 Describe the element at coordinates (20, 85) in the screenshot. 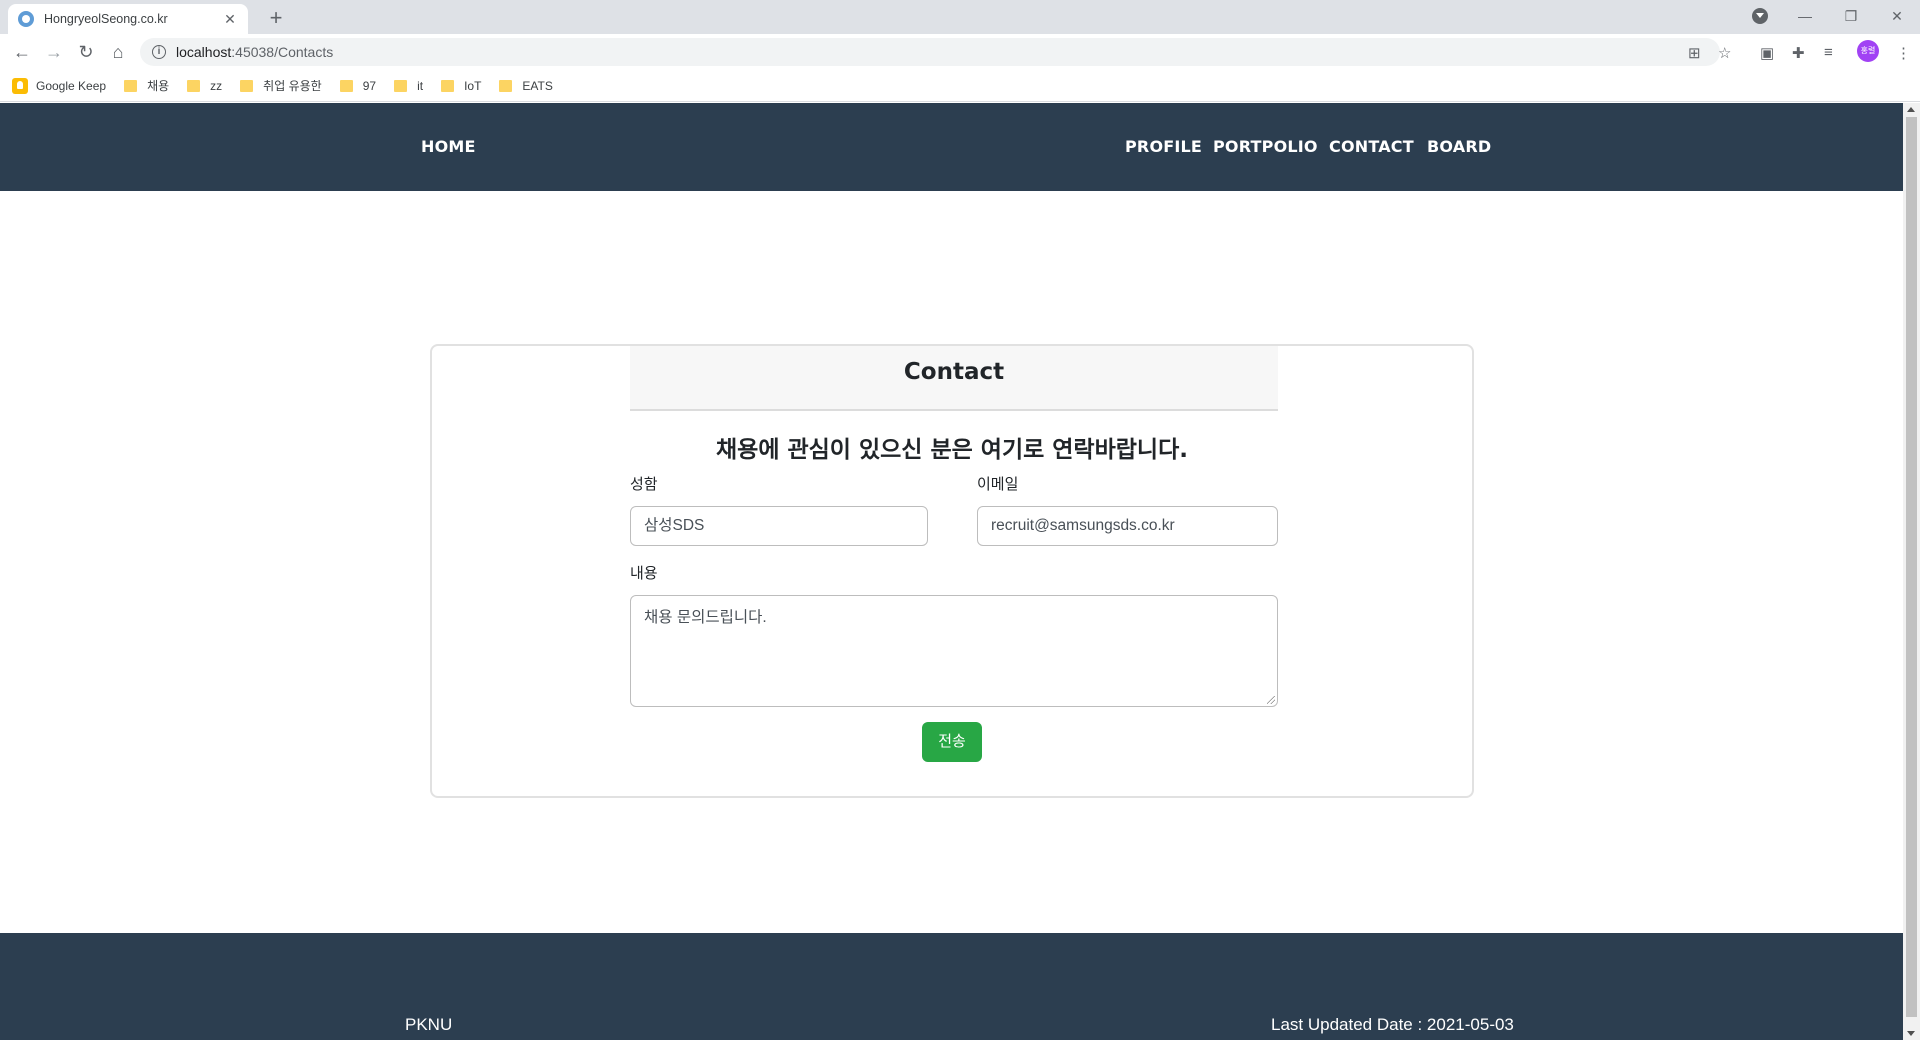

I see `google-keep-icon` at that location.